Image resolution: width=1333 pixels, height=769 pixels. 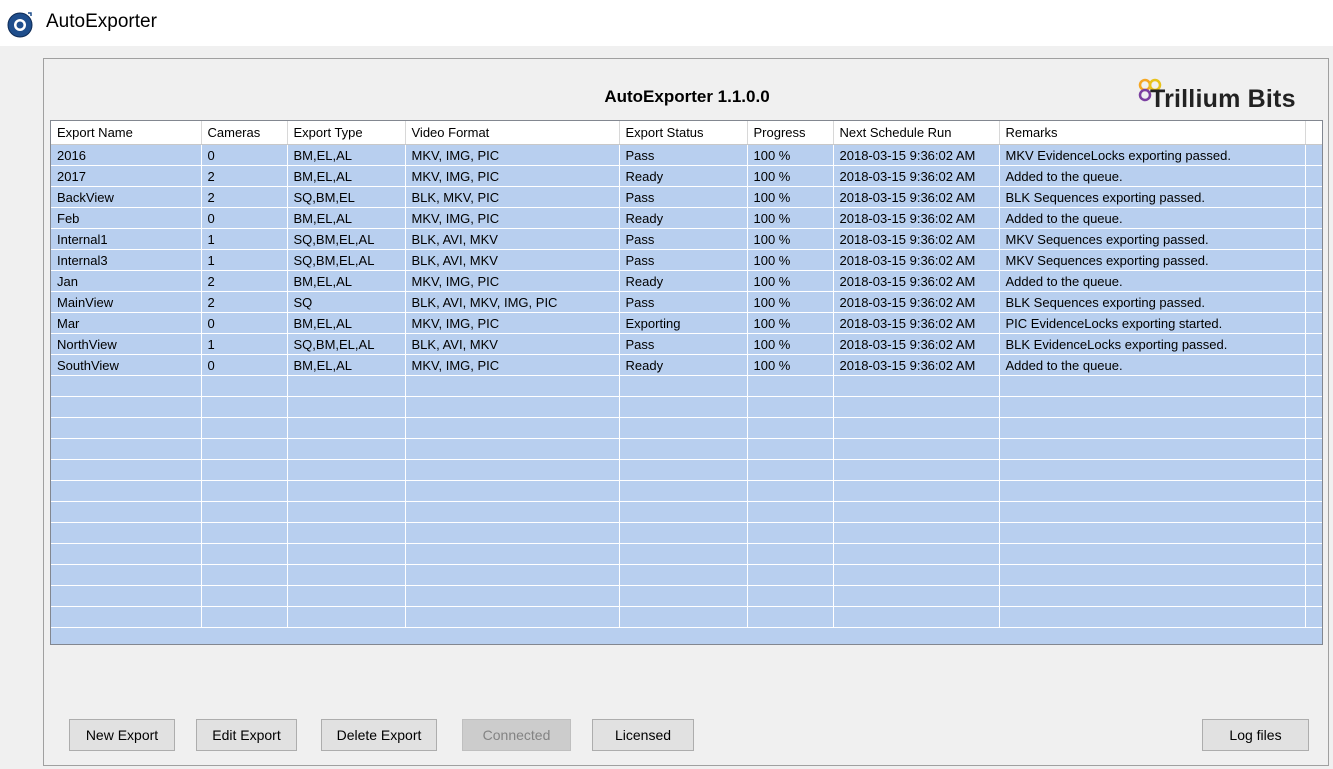 I want to click on new-export-button: New Export, so click(x=122, y=735).